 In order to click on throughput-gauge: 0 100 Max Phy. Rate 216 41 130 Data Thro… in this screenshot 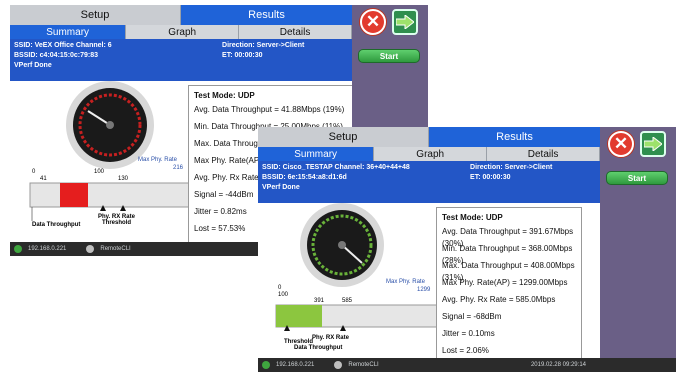, I will do `click(109, 154)`.